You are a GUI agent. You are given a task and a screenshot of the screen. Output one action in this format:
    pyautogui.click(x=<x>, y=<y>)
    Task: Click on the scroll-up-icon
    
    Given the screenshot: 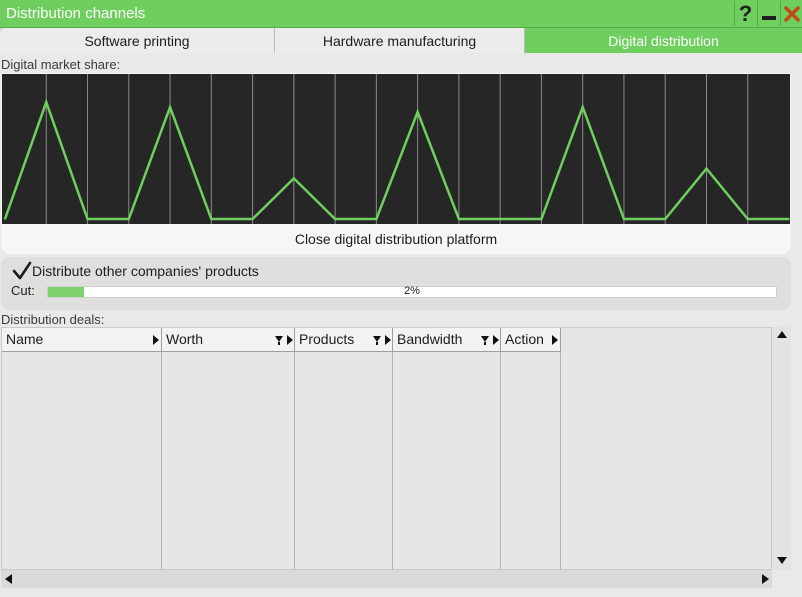 What is the action you would take?
    pyautogui.click(x=782, y=334)
    